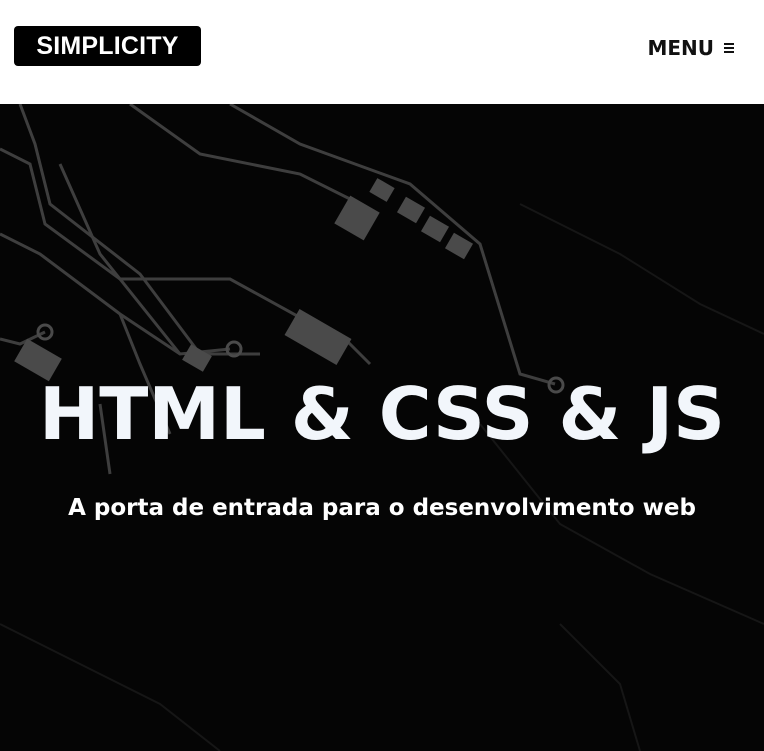  I want to click on hero-title: HTML & CSS & JS, so click(382, 414).